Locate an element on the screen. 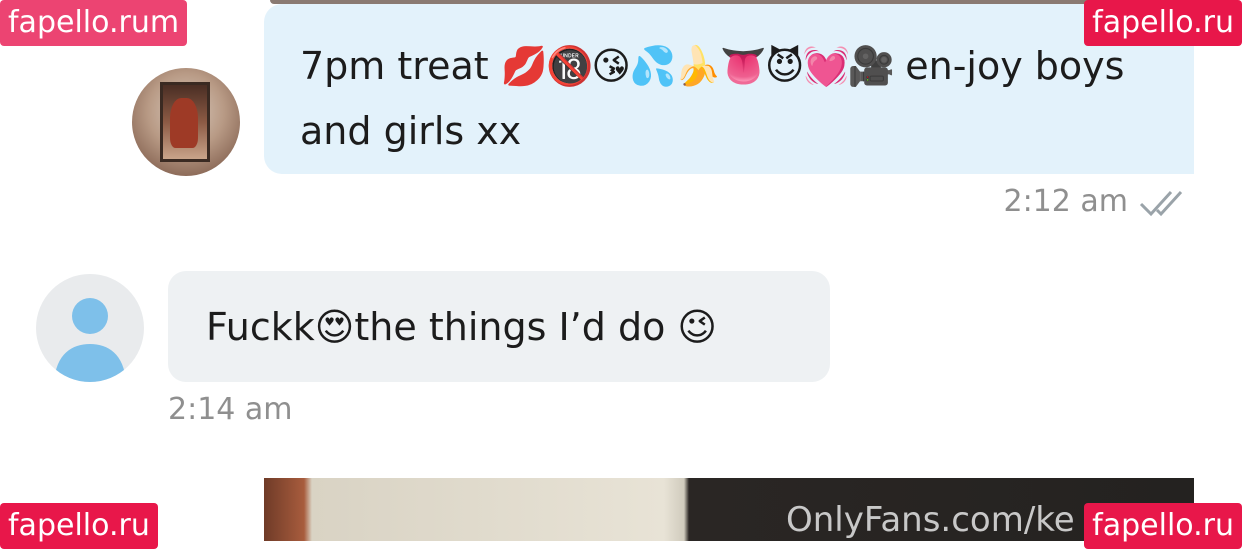 The height and width of the screenshot is (549, 1242). incoming-text-part2: the things I’d do is located at coordinates (516, 326).